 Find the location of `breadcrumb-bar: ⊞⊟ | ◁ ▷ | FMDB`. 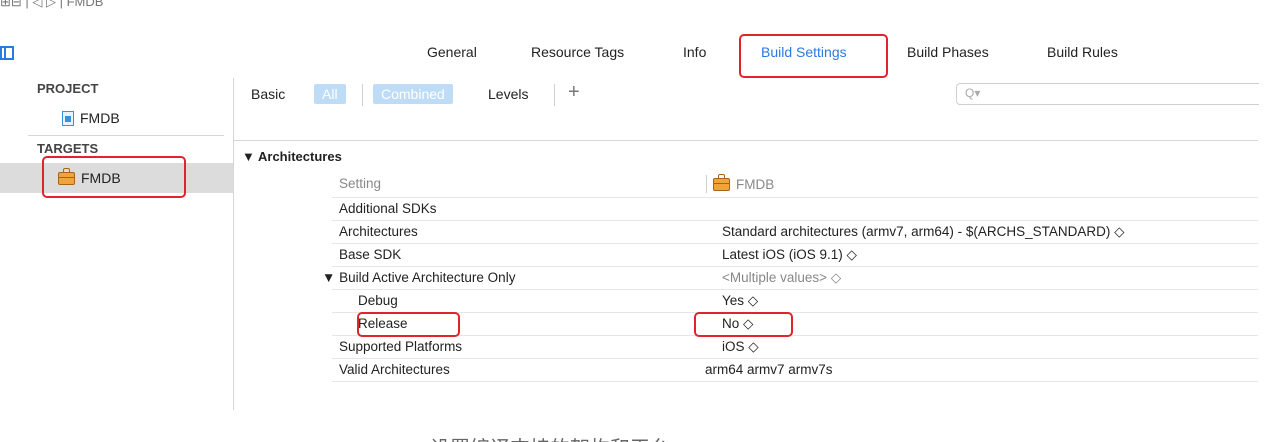

breadcrumb-bar: ⊞⊟ | ◁ ▷ | FMDB is located at coordinates (635, 16).